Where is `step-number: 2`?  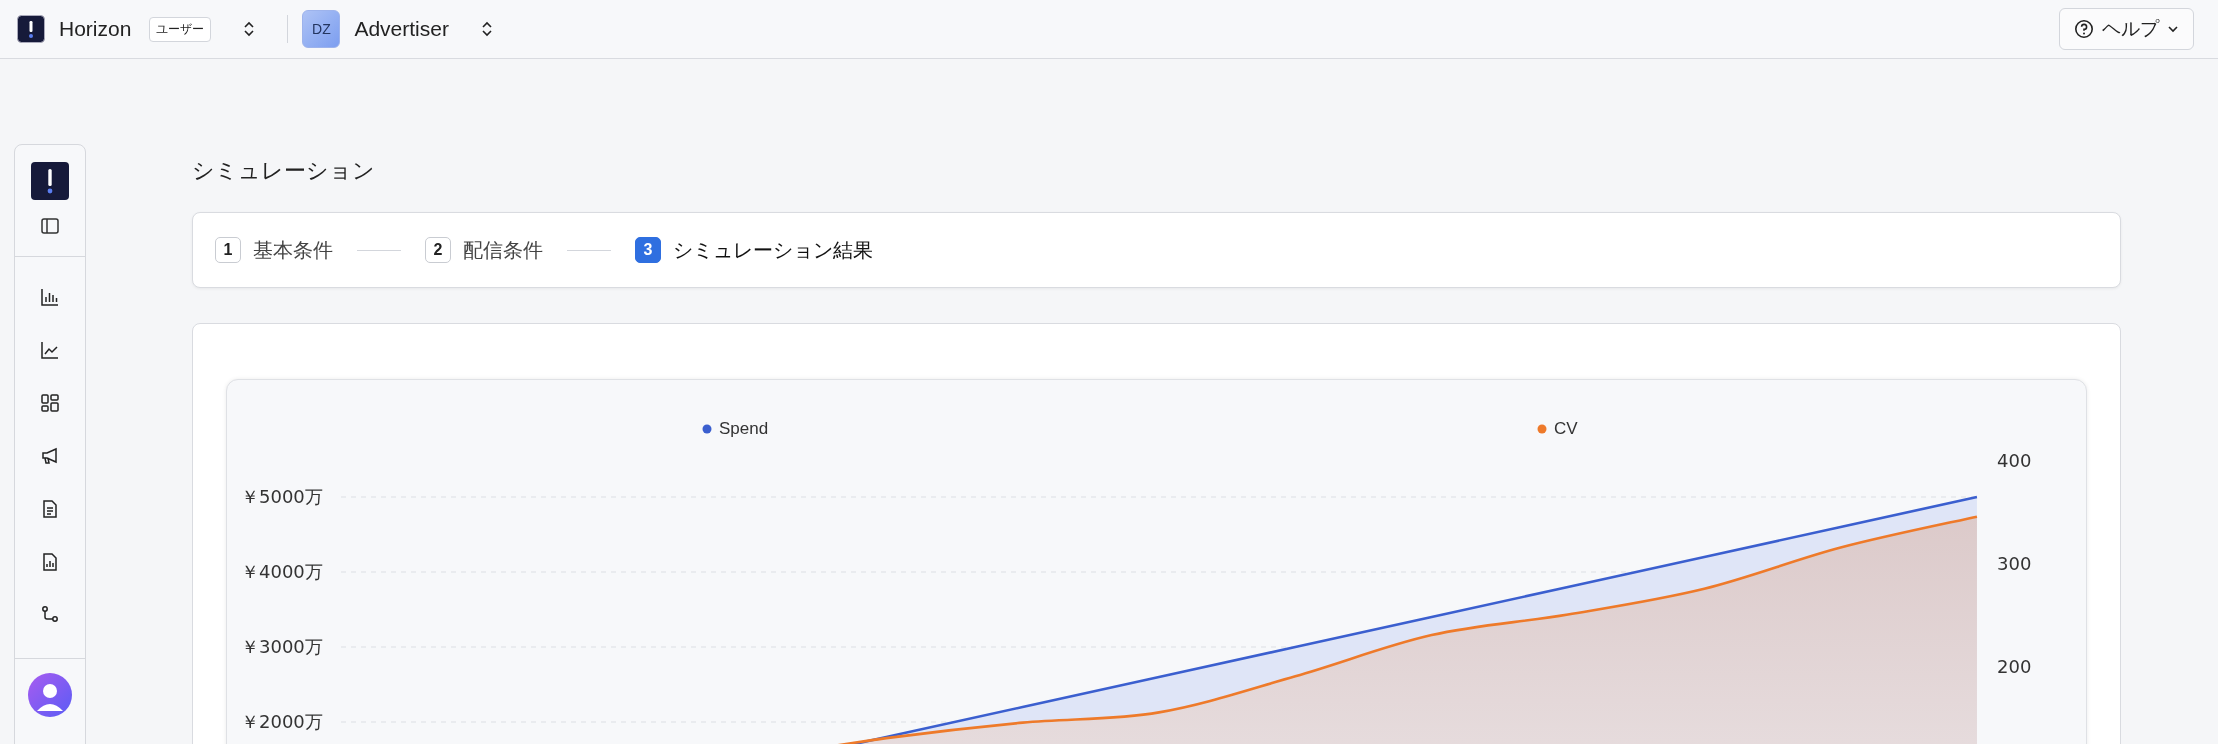 step-number: 2 is located at coordinates (438, 250).